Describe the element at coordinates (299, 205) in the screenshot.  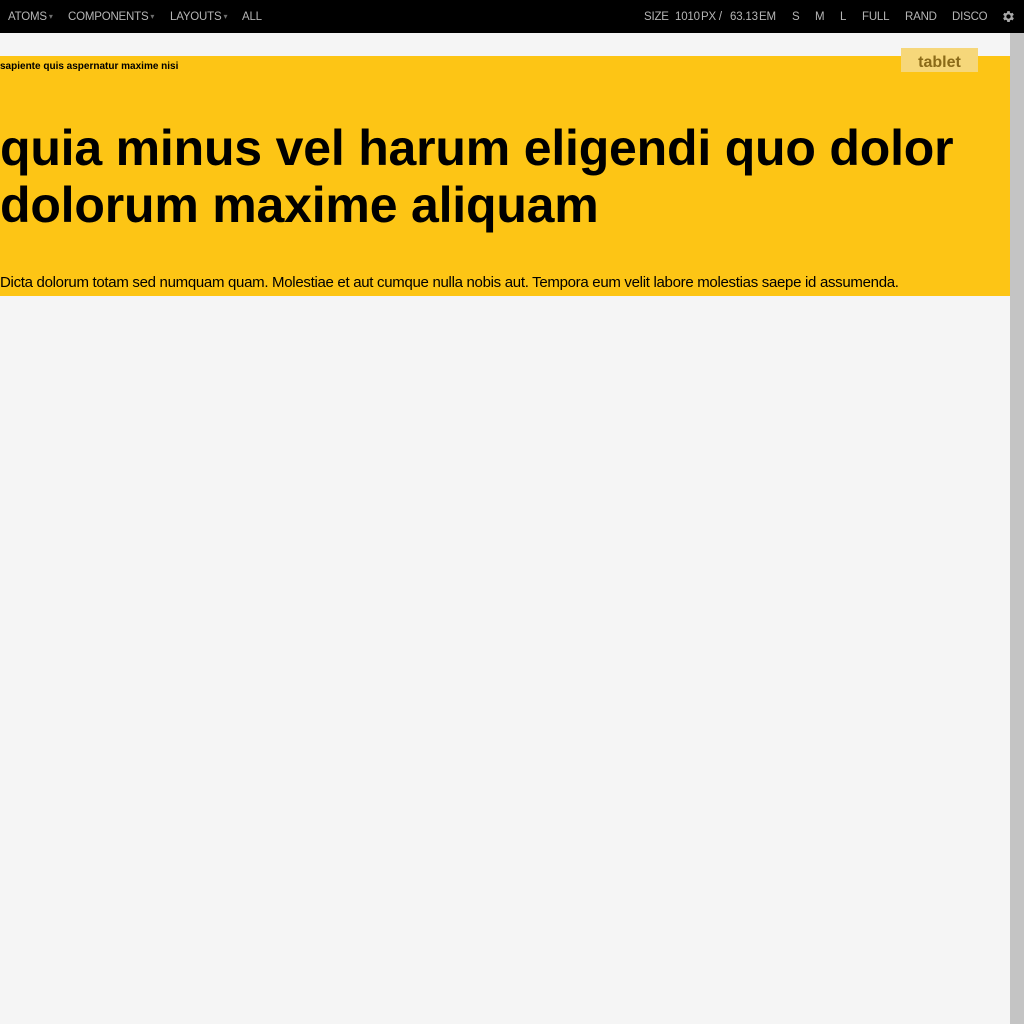
I see `hero-headline-line-2: dolorum maxime aliquam` at that location.